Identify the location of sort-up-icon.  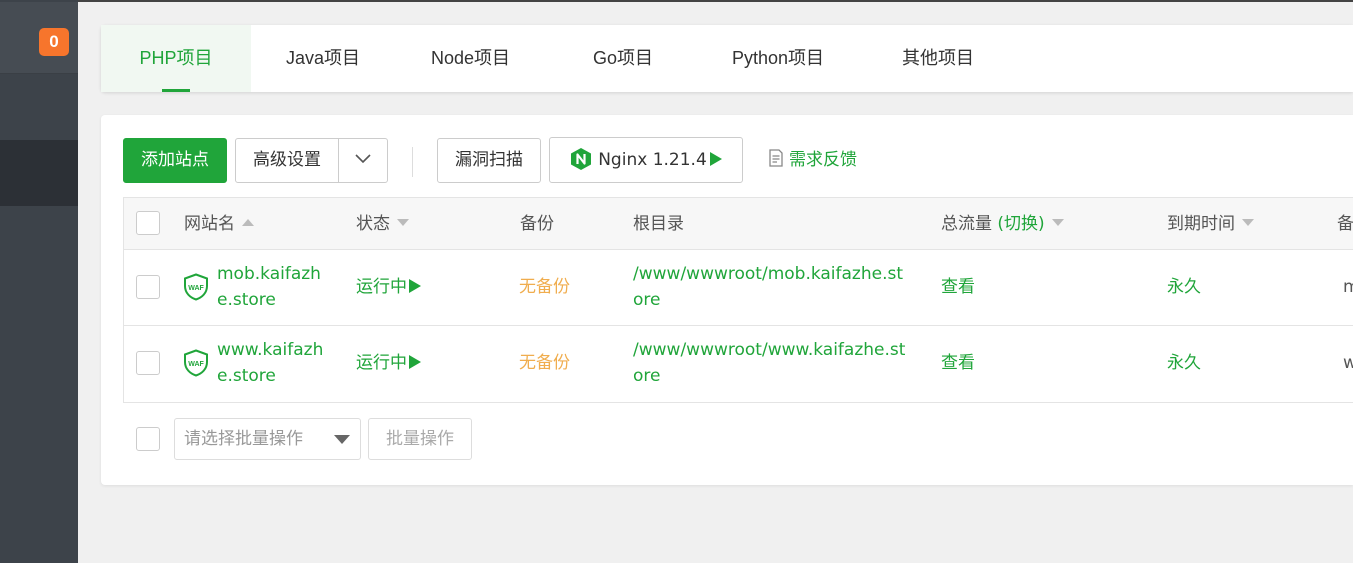
(248, 222).